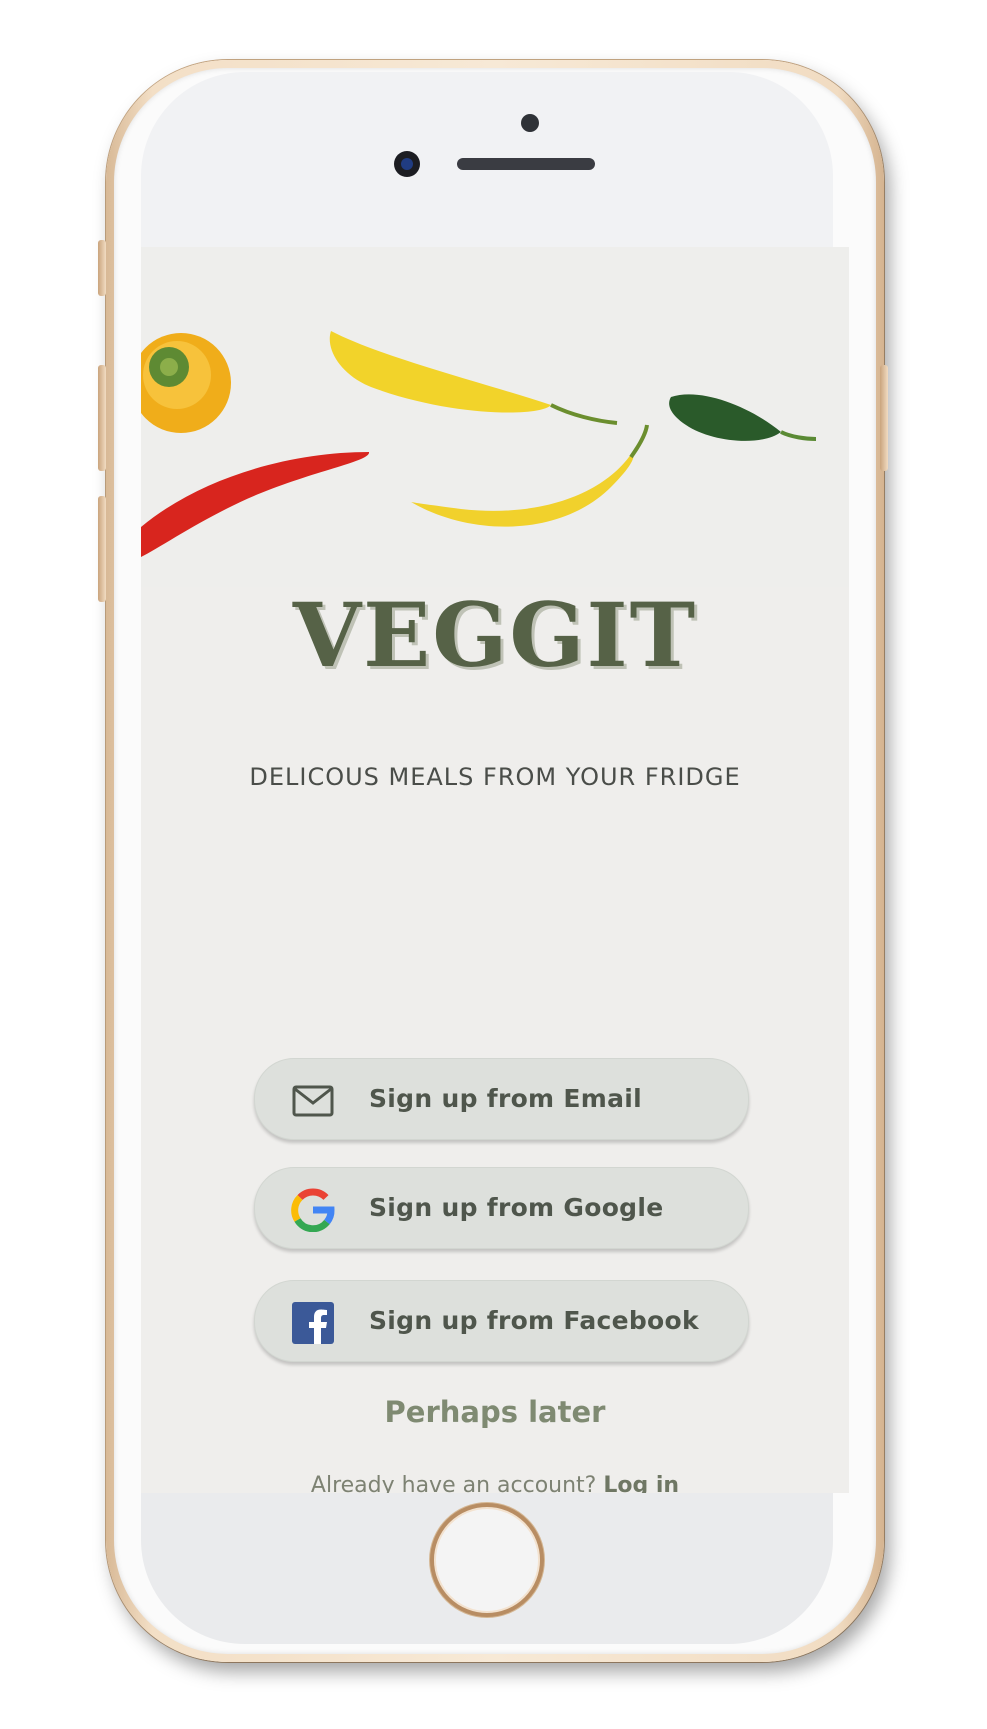 Image resolution: width=987 pixels, height=1729 pixels. What do you see at coordinates (516, 1207) in the screenshot?
I see `signup-google-label: Sign up from Google` at bounding box center [516, 1207].